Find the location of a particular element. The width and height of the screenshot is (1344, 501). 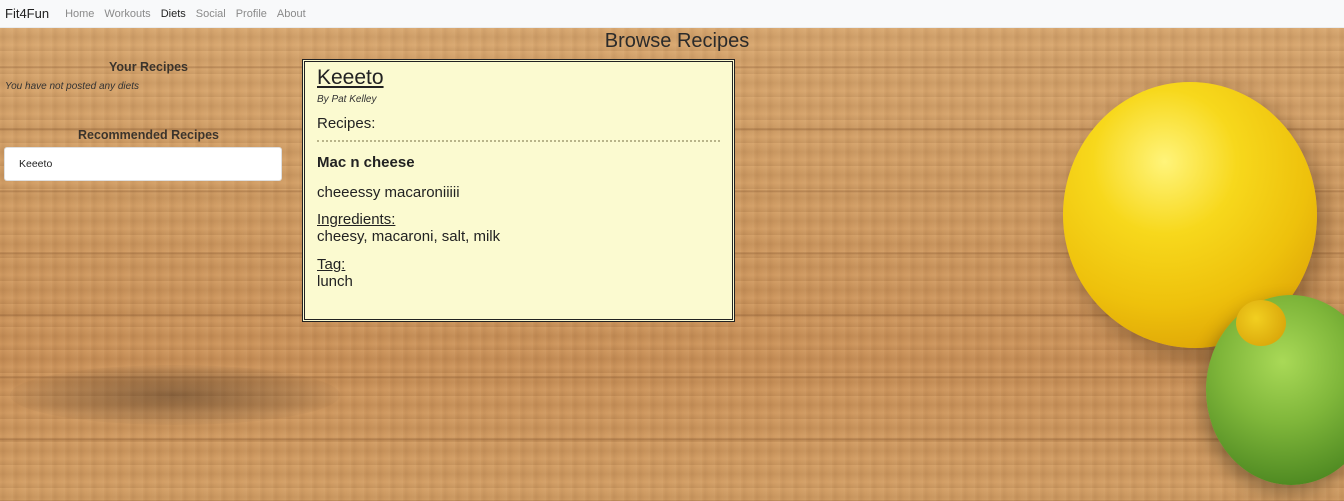

brand-link: Fit4Fun is located at coordinates (27, 13).